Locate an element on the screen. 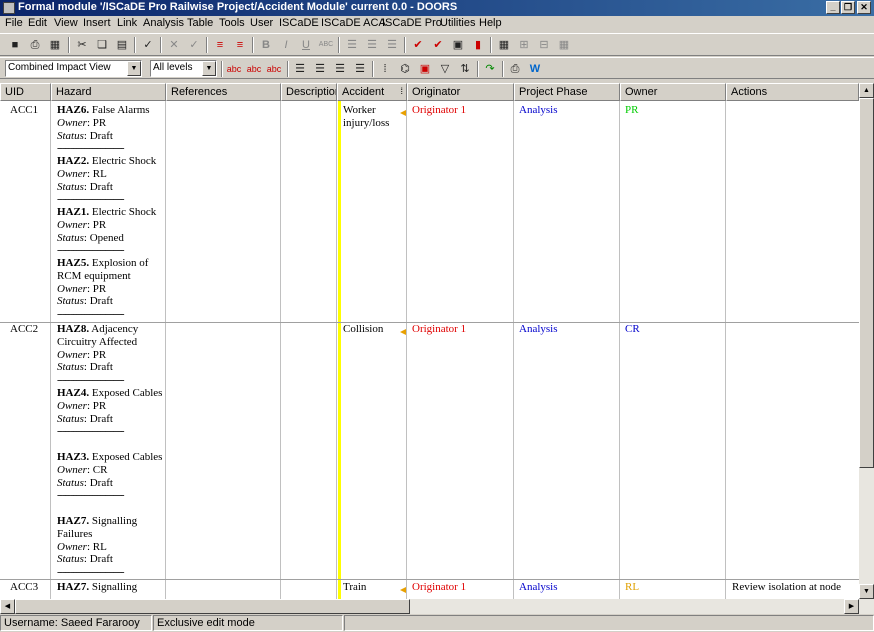  insert-above-icon: ≡ is located at coordinates (220, 45).